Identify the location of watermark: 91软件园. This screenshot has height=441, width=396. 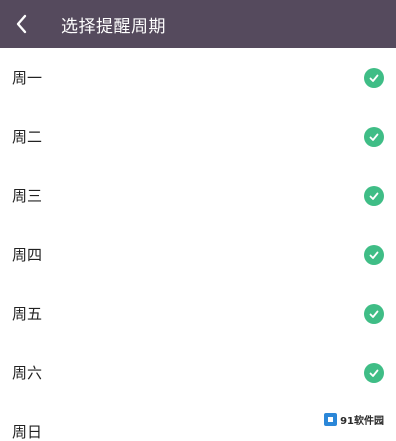
(354, 419).